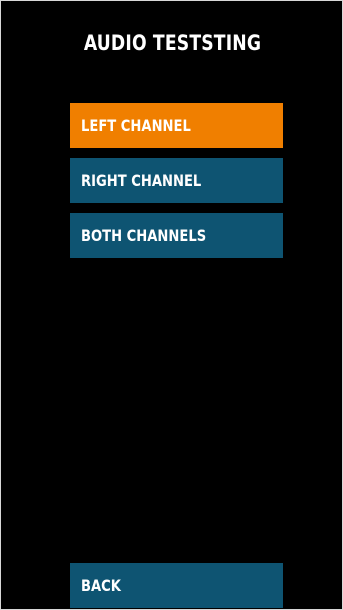 The height and width of the screenshot is (610, 343). What do you see at coordinates (144, 235) in the screenshot?
I see `both-channels-label: BOTH CHANNELS` at bounding box center [144, 235].